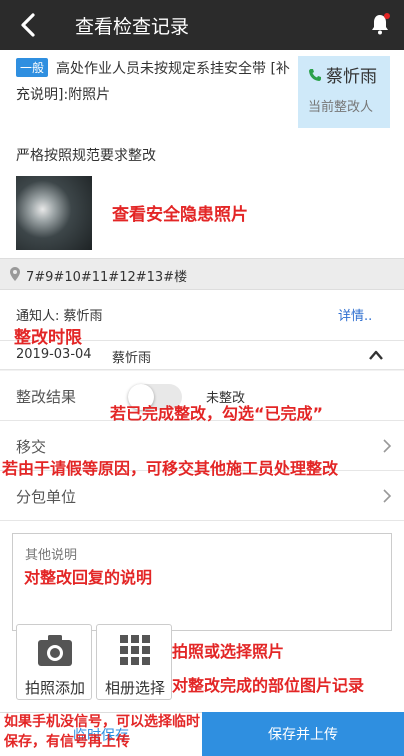 This screenshot has height=756, width=404. Describe the element at coordinates (134, 688) in the screenshot. I see `album-select-label: 相册选择` at that location.